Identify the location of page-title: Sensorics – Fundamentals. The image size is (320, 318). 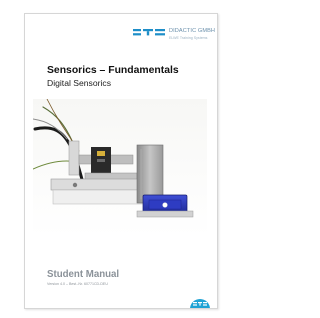
(113, 70).